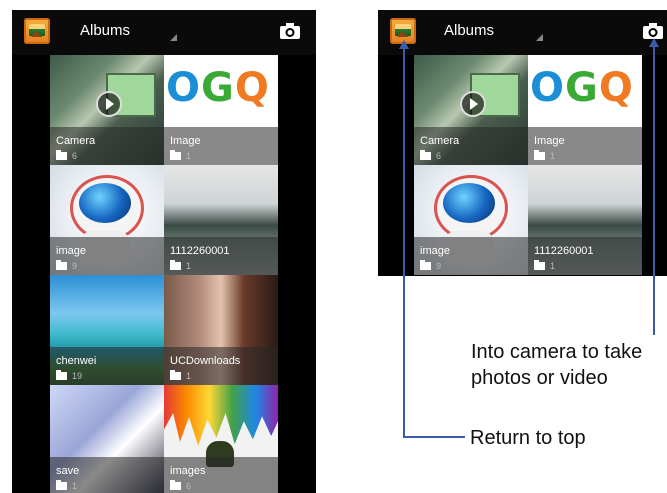  What do you see at coordinates (107, 439) in the screenshot?
I see `album-tile-save: save 1` at bounding box center [107, 439].